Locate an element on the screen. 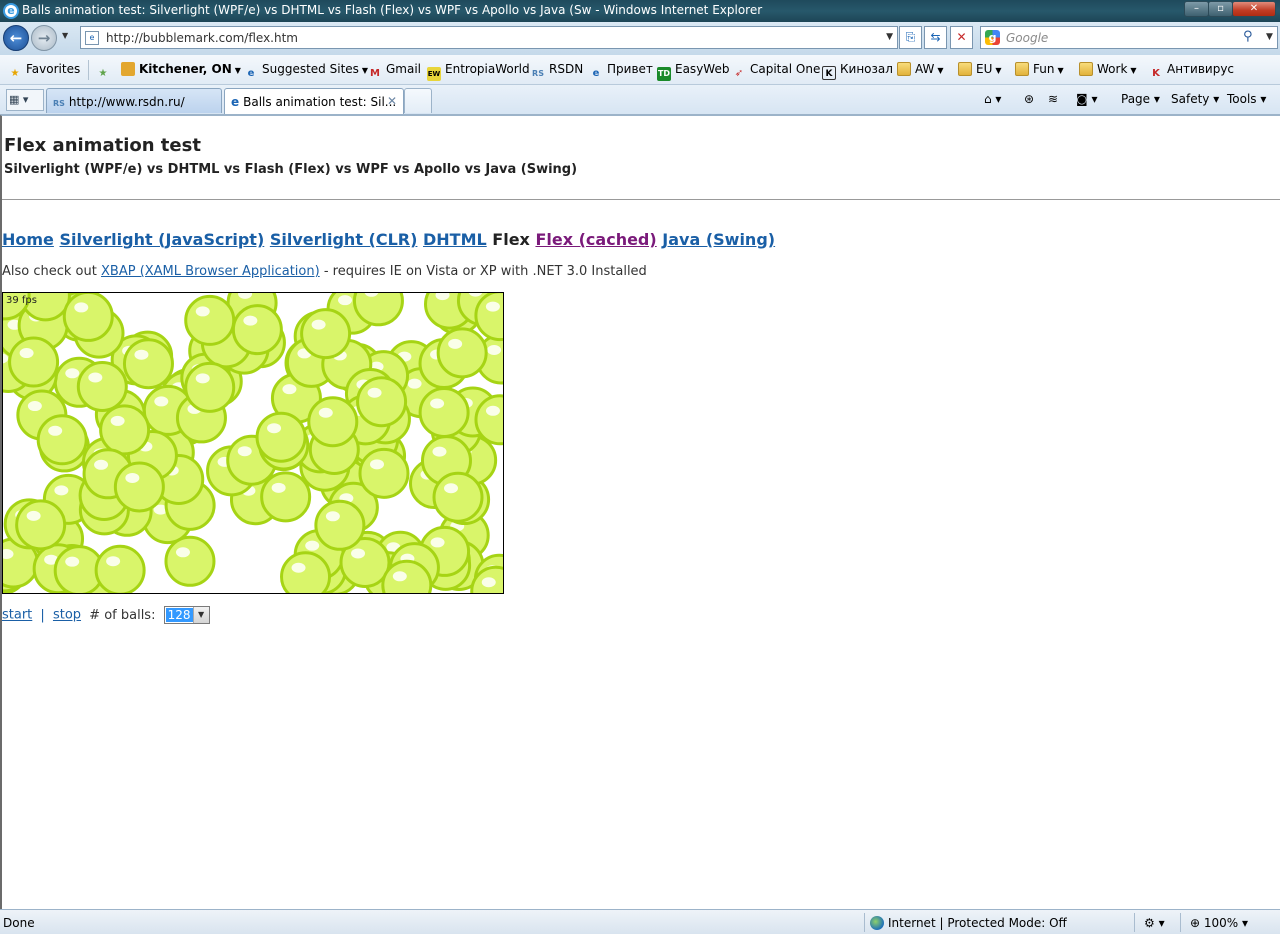 The width and height of the screenshot is (1280, 934). link-java-swing: Java (Swing) is located at coordinates (718, 239).